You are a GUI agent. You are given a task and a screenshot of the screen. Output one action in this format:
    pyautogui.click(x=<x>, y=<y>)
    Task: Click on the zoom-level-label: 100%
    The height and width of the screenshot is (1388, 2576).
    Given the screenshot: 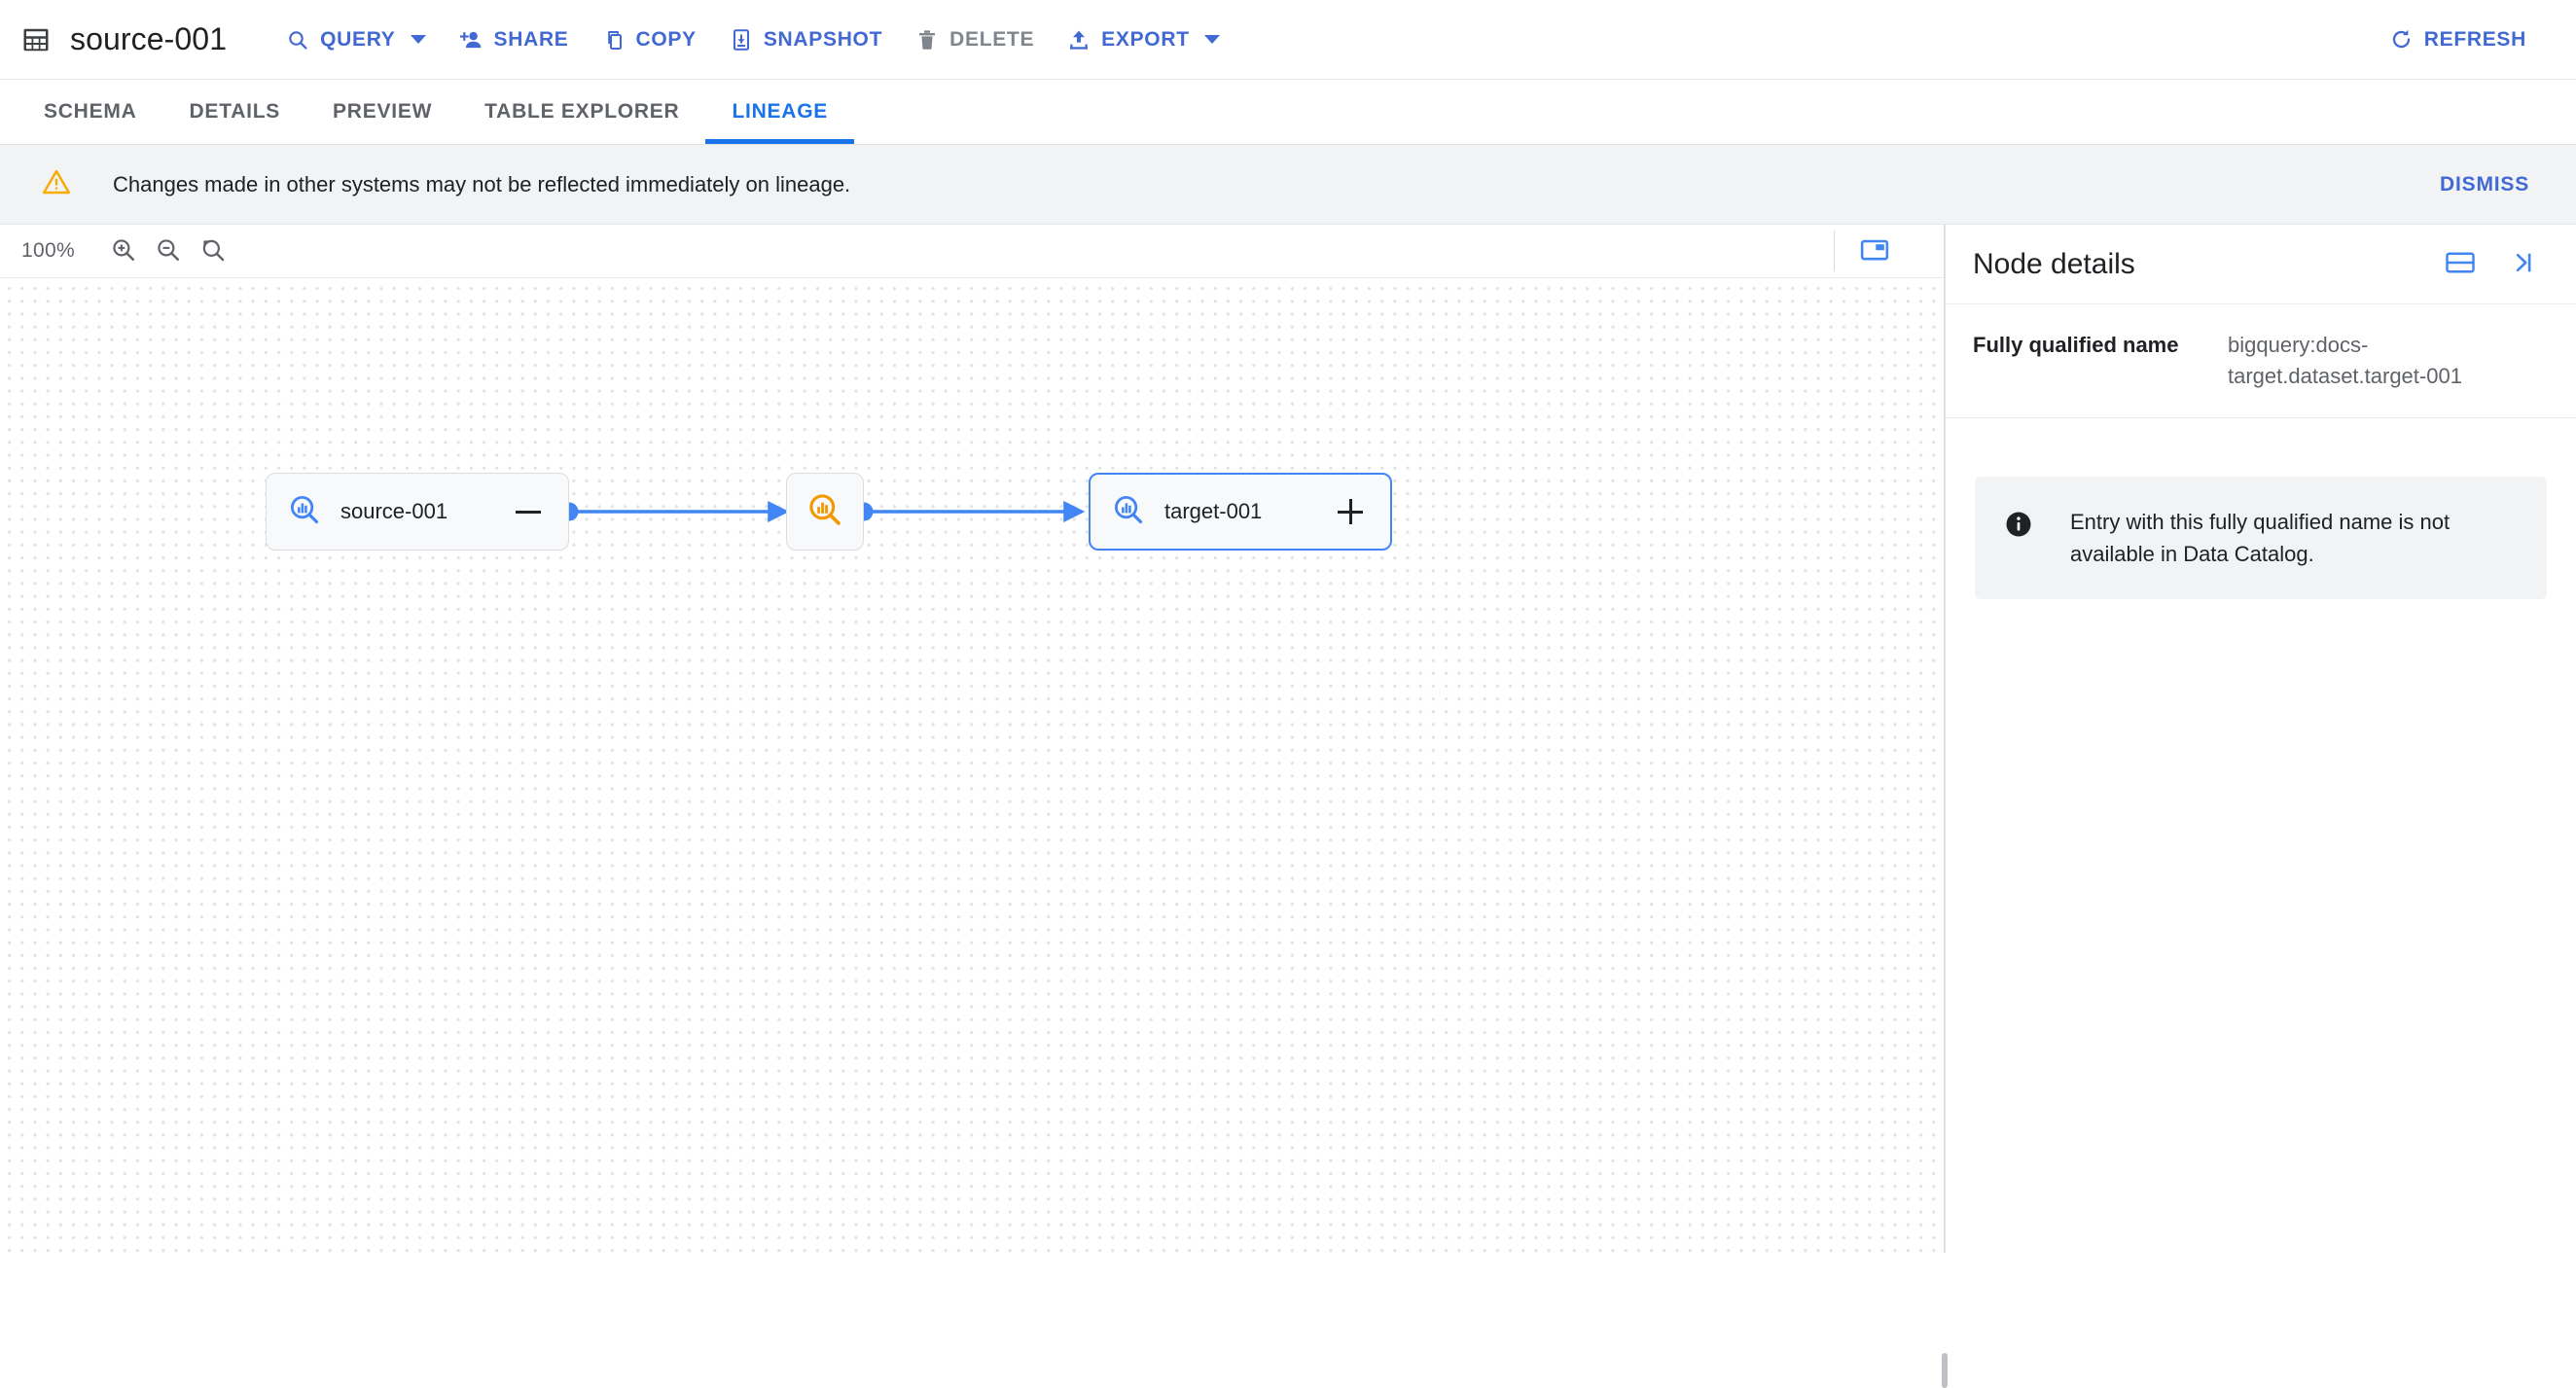 What is the action you would take?
    pyautogui.click(x=48, y=250)
    